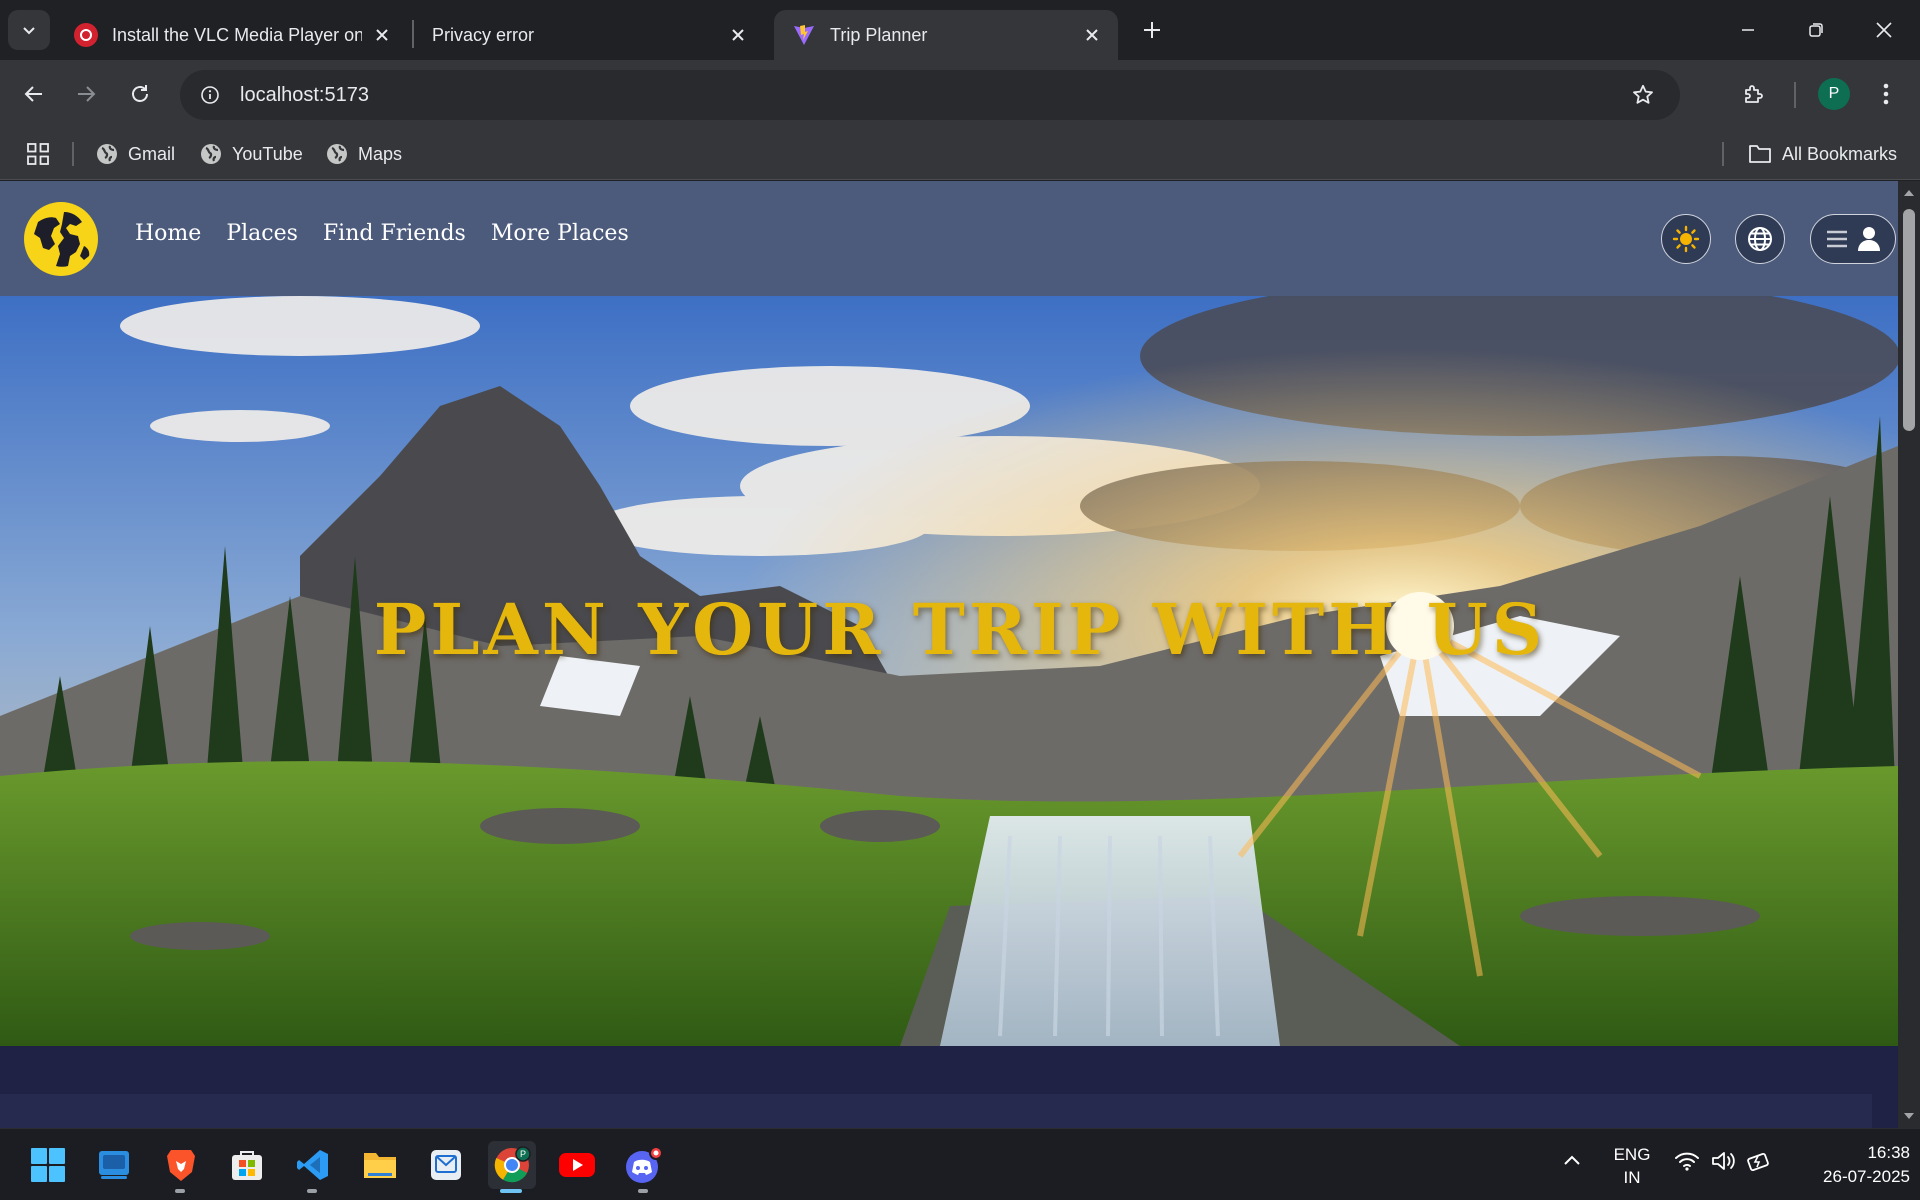 The width and height of the screenshot is (1920, 1200). What do you see at coordinates (523, 1154) in the screenshot?
I see `svg-text: P` at bounding box center [523, 1154].